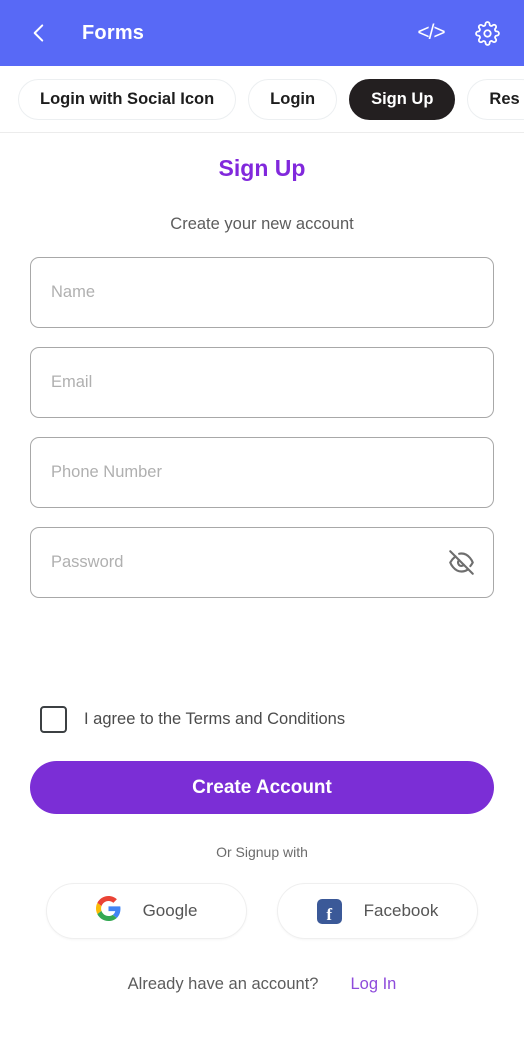 This screenshot has width=524, height=1038. I want to click on tab-bar: Login with Social Icon Login Sign Up Res, so click(262, 99).